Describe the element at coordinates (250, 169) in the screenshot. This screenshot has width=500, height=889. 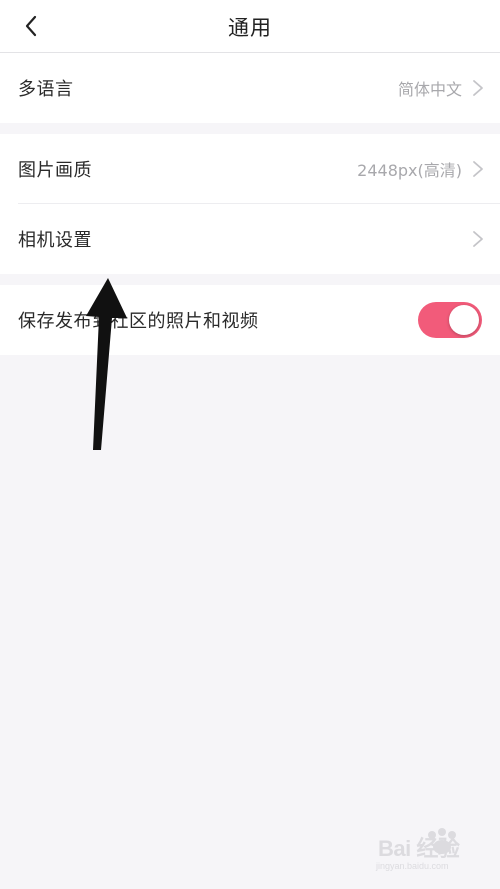
I see `image-quality-row: 图片画质 2448px(高清)` at that location.